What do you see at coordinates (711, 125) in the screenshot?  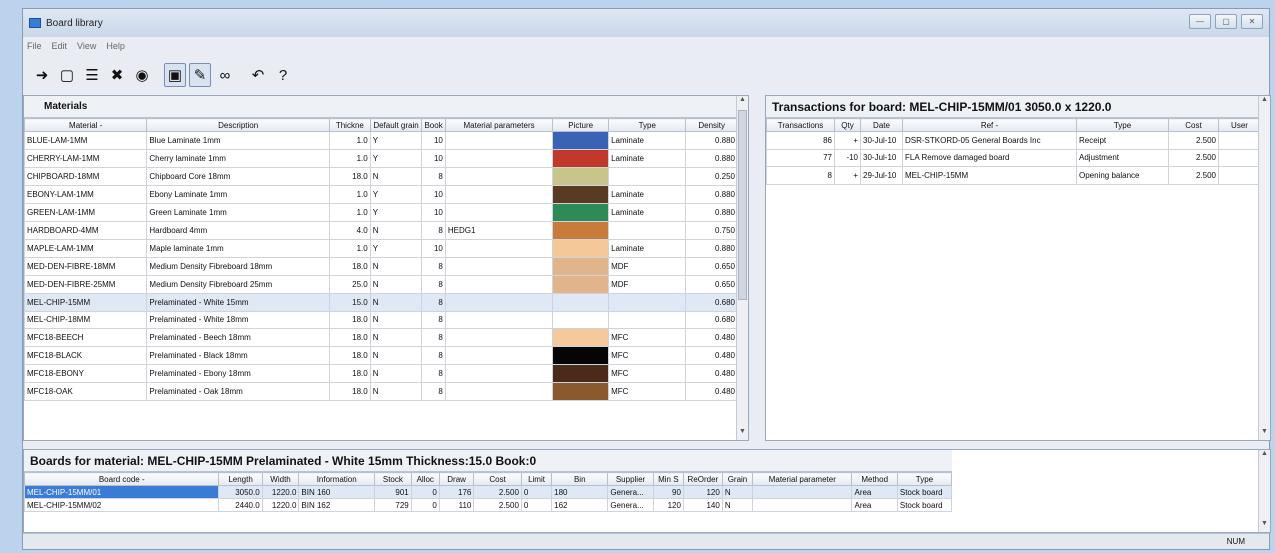 I see `materials-column-header: Density` at bounding box center [711, 125].